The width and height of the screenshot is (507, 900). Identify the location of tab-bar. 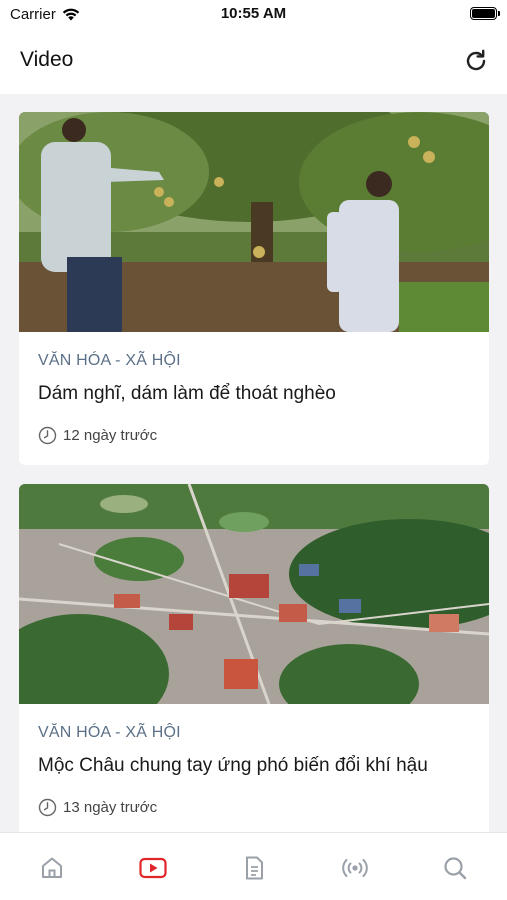
(253, 866).